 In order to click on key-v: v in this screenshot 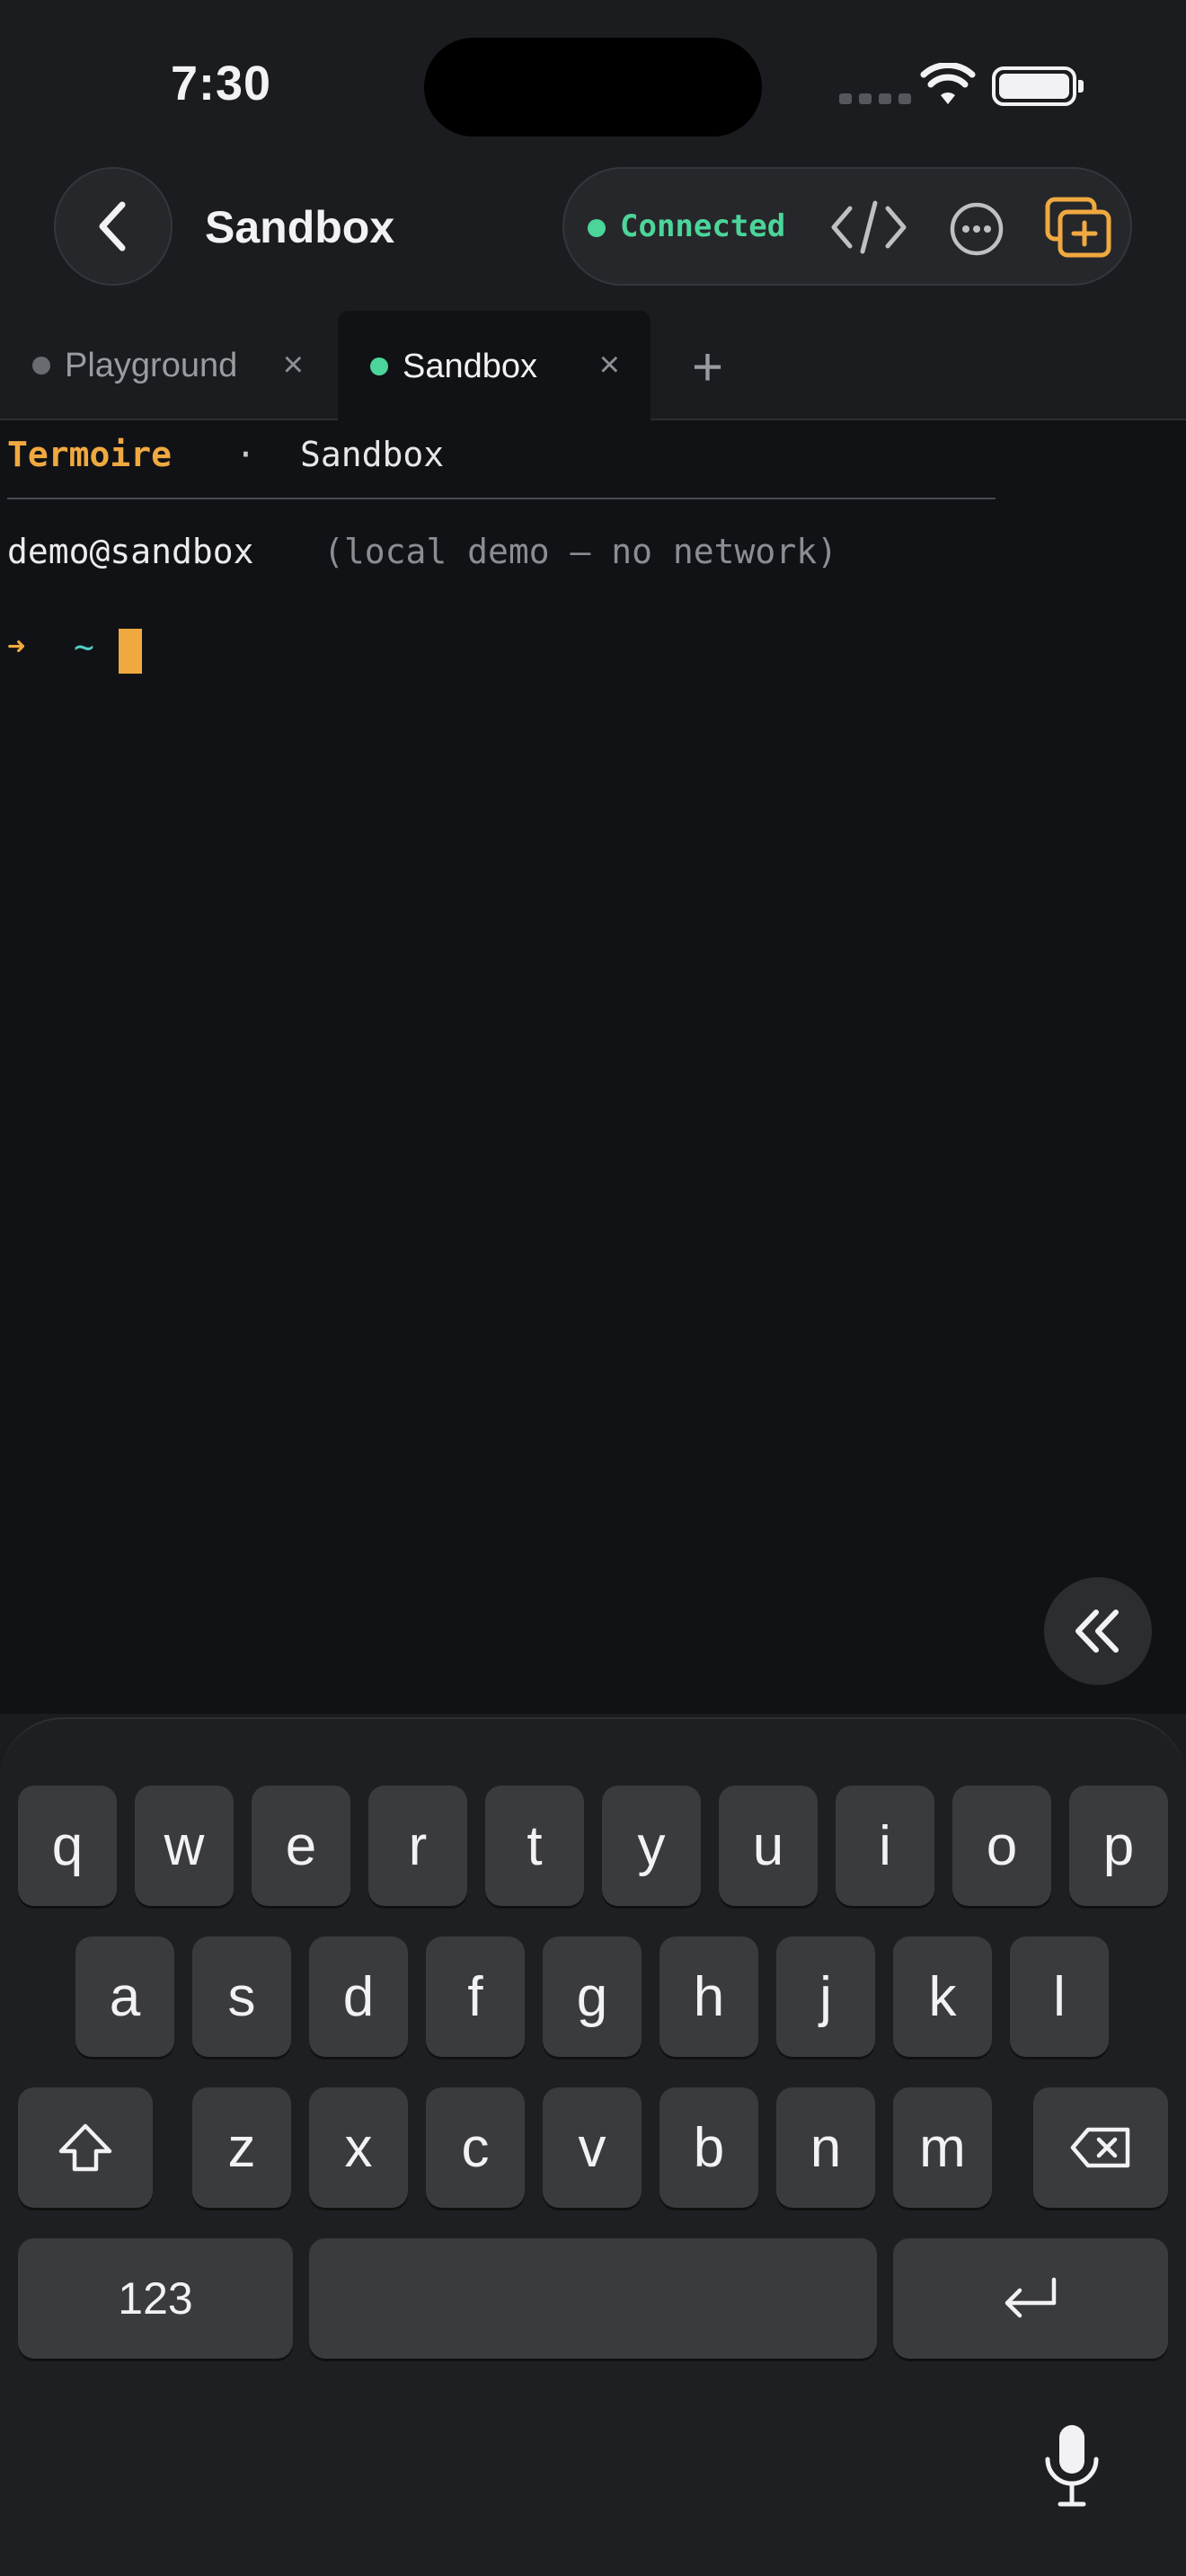, I will do `click(592, 2147)`.